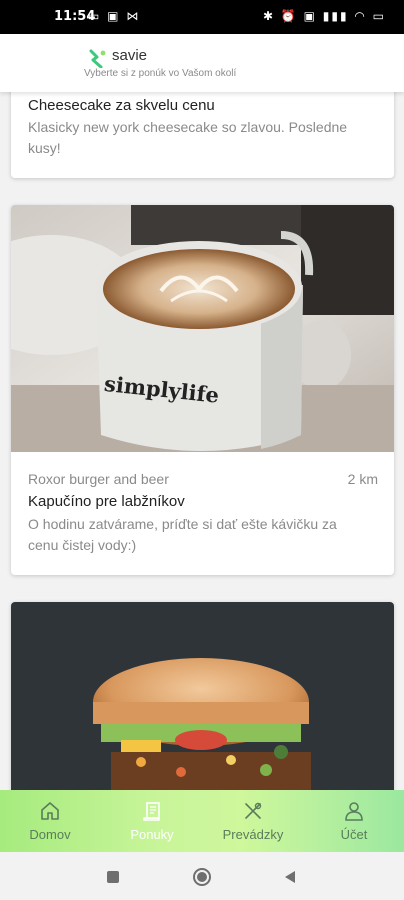  What do you see at coordinates (98, 479) in the screenshot?
I see `merchant-name: Roxor burger and beer` at bounding box center [98, 479].